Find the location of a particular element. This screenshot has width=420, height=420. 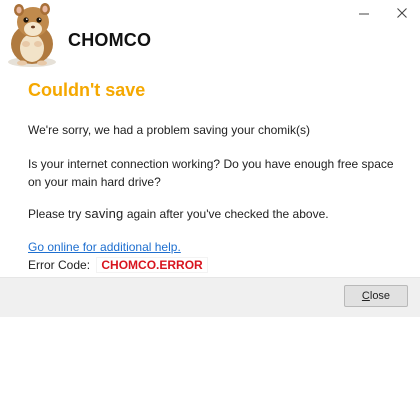

close-mnemonic: C is located at coordinates (365, 296).